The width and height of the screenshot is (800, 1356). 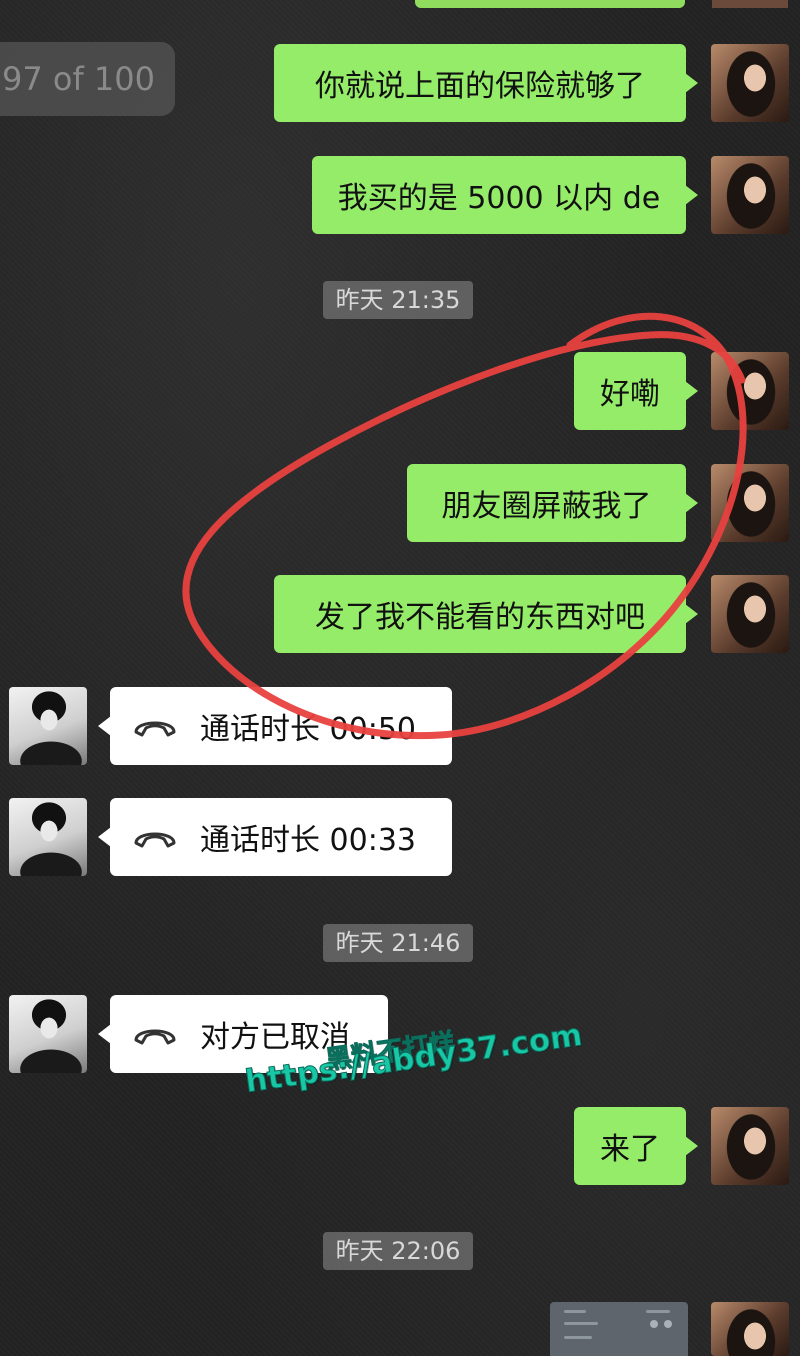 I want to click on previous-avatar-edge, so click(x=750, y=4).